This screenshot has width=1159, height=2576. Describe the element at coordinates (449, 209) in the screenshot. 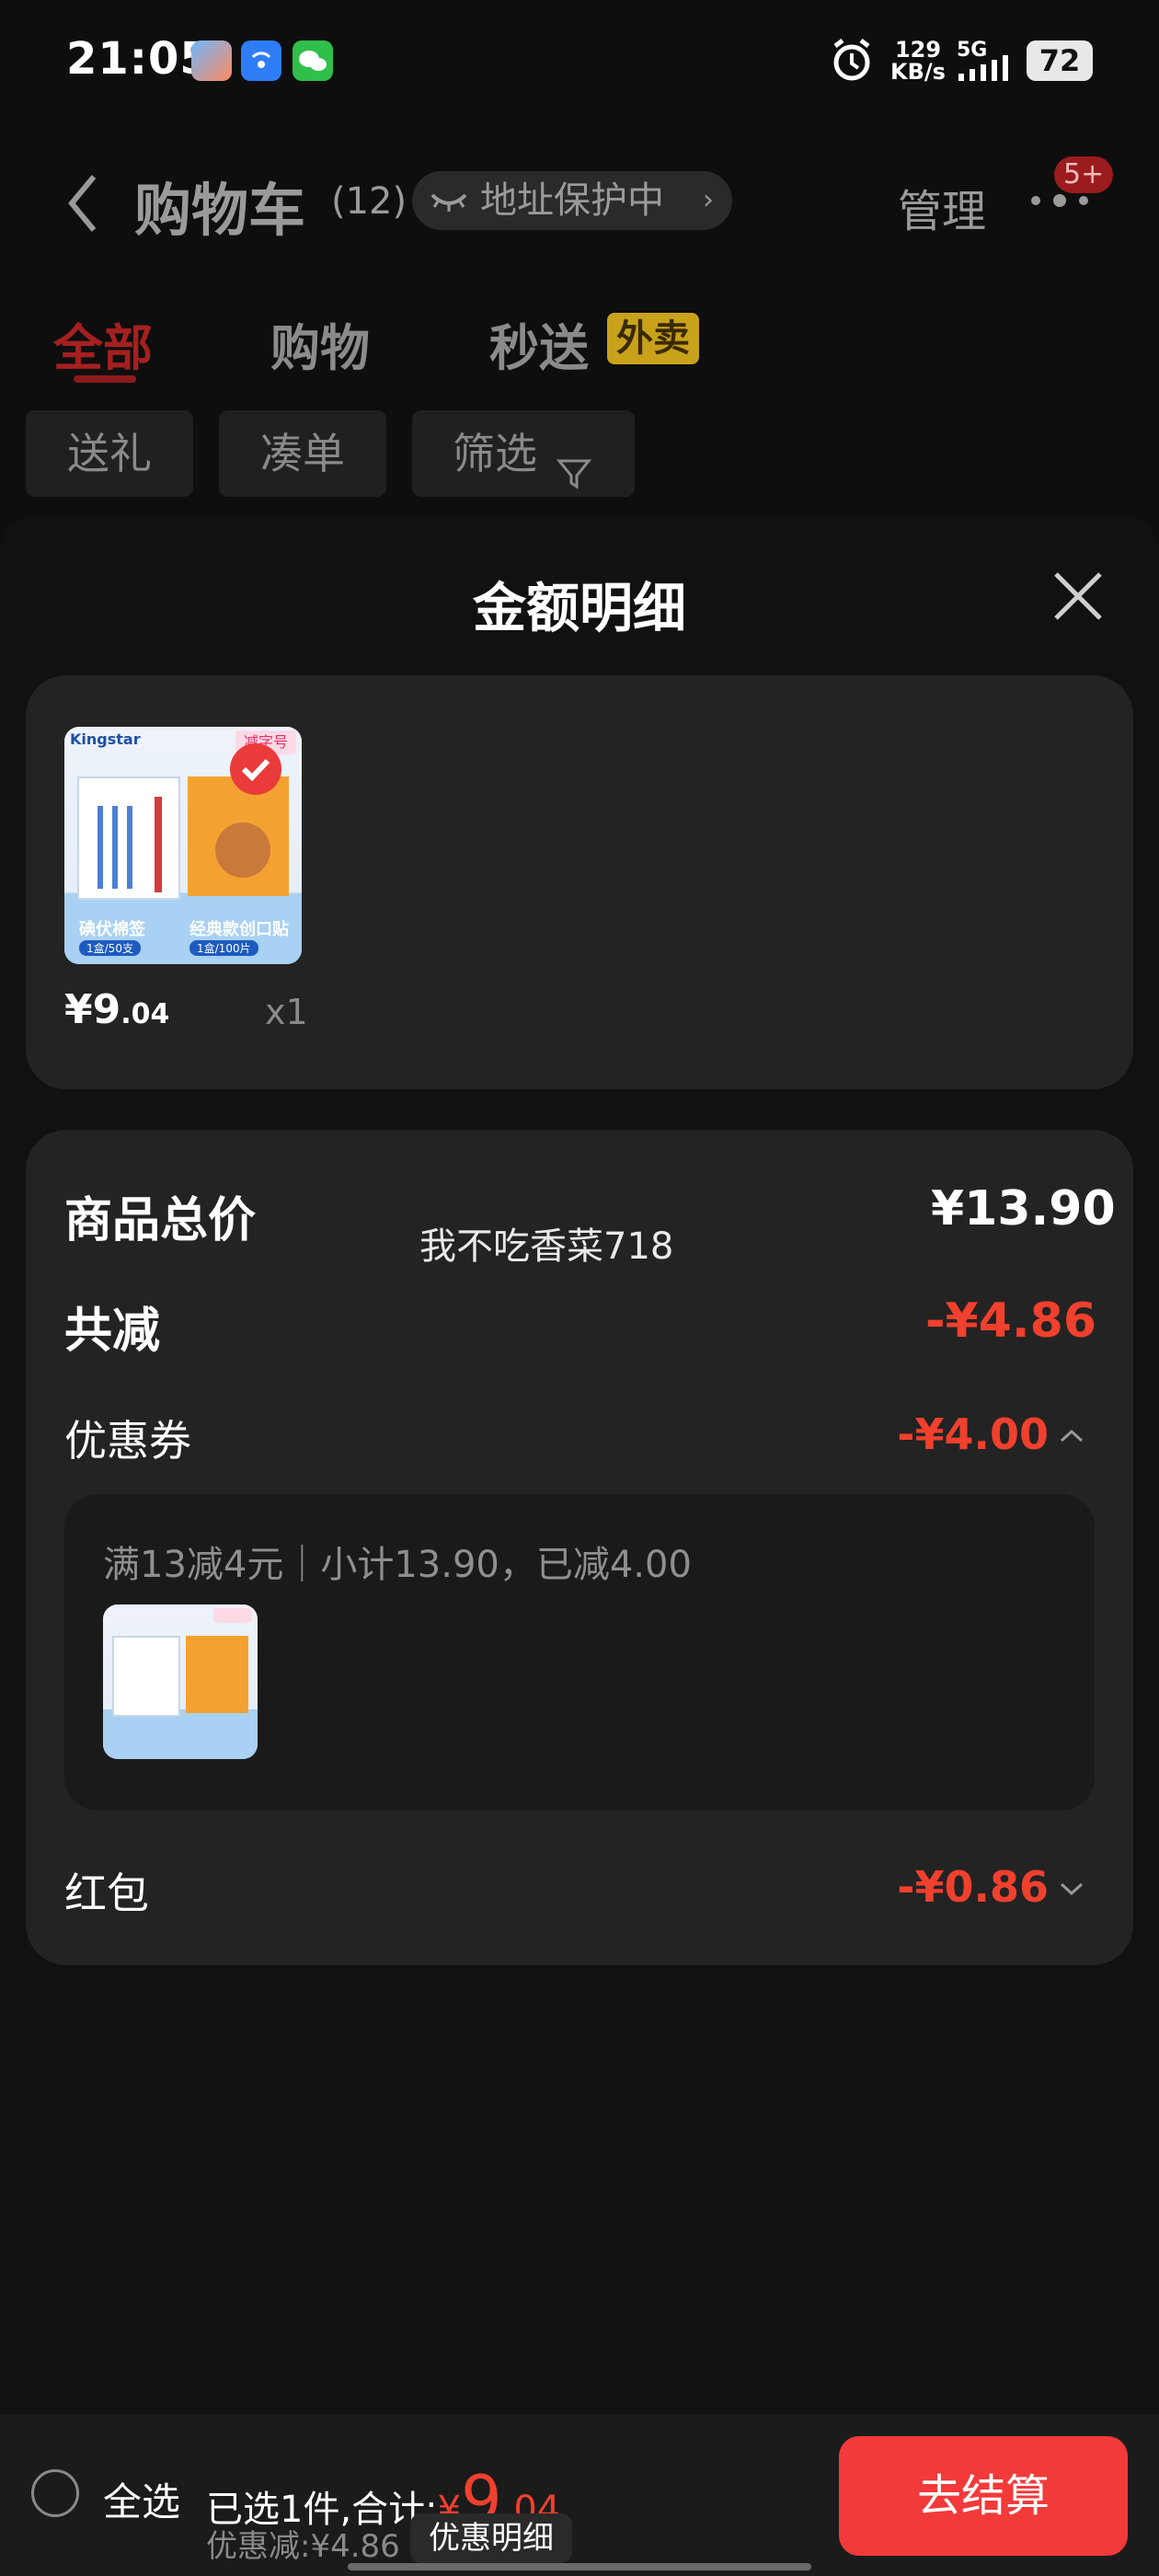

I see `eye-closed-icon` at that location.